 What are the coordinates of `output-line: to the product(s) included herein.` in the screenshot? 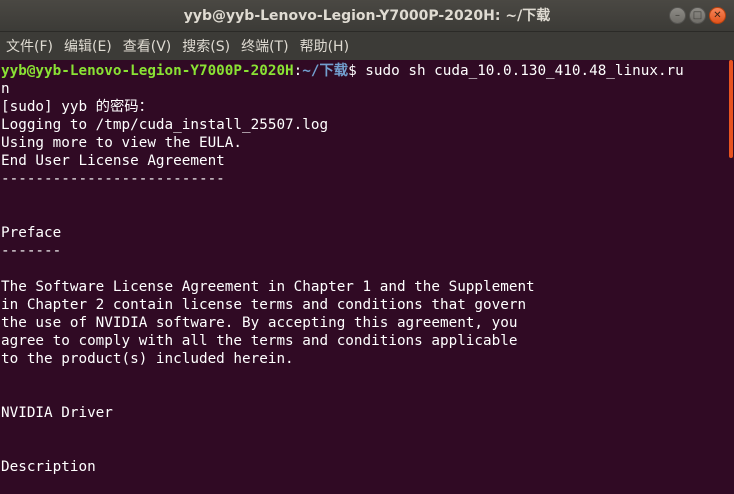 It's located at (147, 359).